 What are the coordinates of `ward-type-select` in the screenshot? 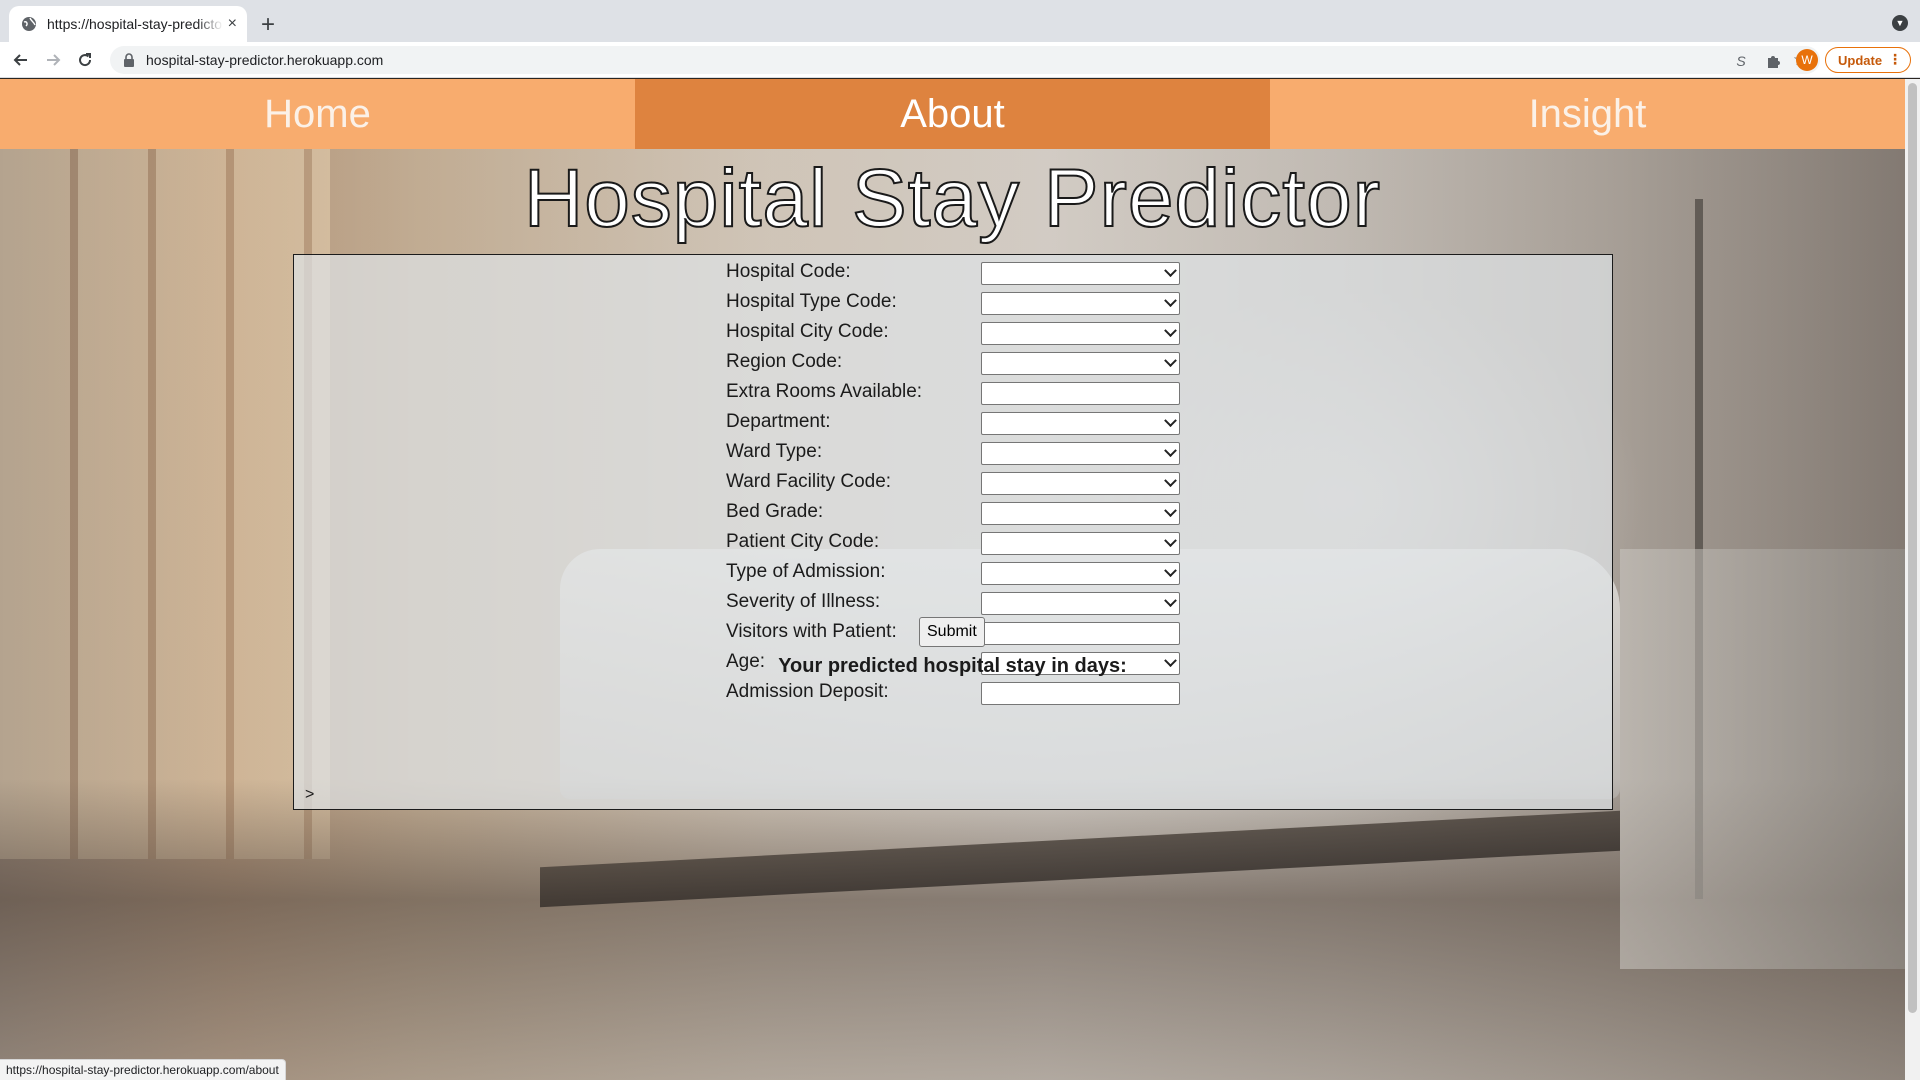 It's located at (1080, 453).